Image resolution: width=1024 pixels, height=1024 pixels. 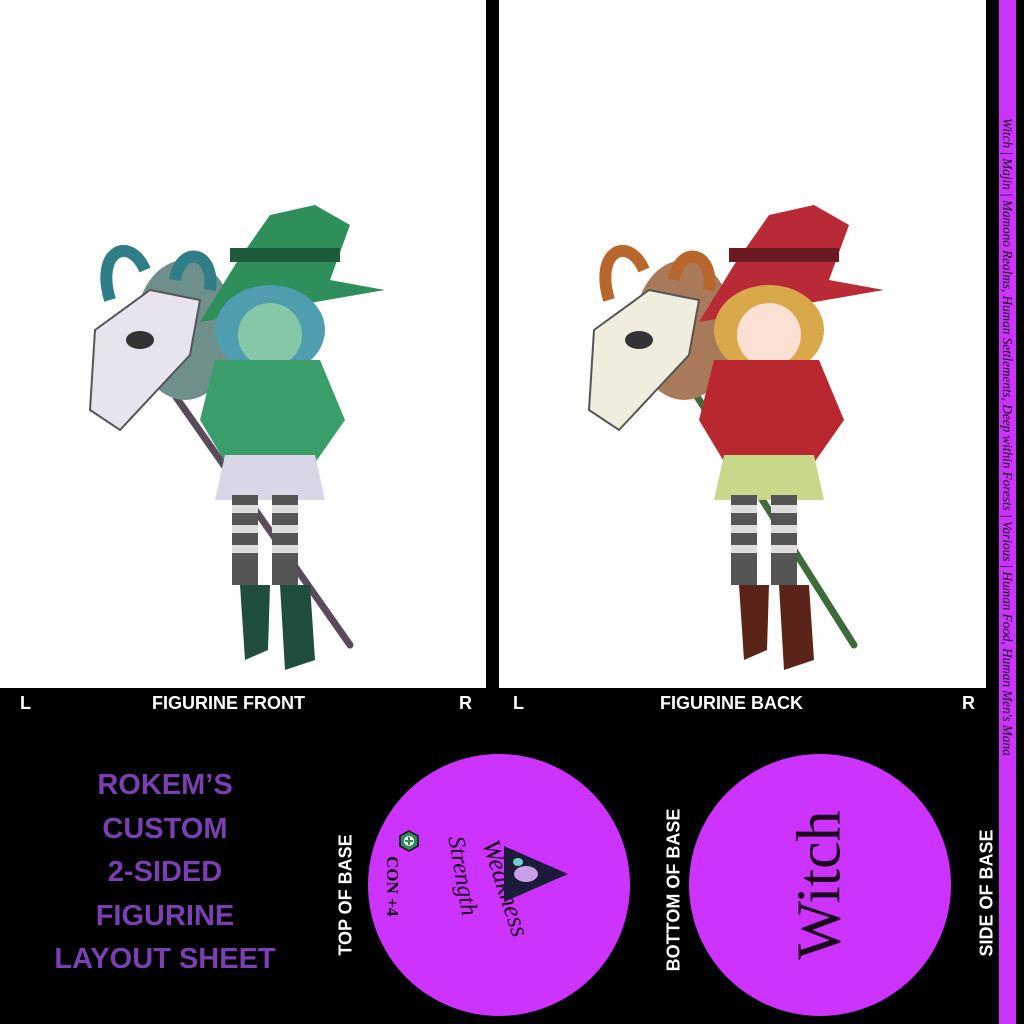 What do you see at coordinates (731, 703) in the screenshot?
I see `figurine-back-label: FIGURINE BACK` at bounding box center [731, 703].